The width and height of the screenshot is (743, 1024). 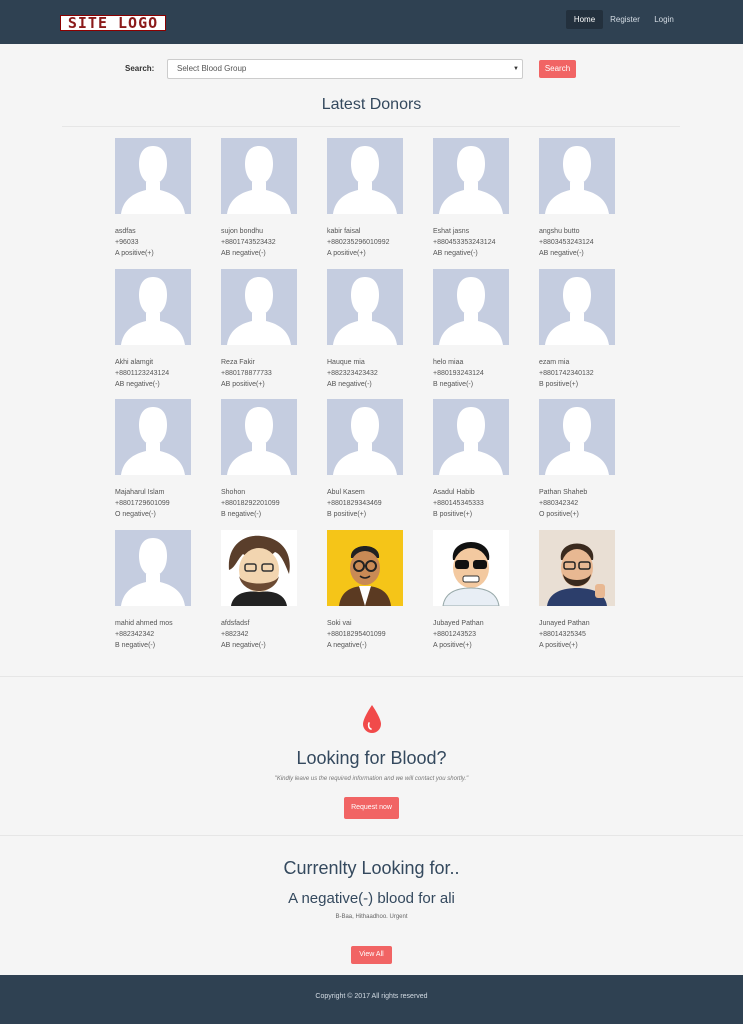 I want to click on donor-name: Soki vai, so click(x=339, y=623).